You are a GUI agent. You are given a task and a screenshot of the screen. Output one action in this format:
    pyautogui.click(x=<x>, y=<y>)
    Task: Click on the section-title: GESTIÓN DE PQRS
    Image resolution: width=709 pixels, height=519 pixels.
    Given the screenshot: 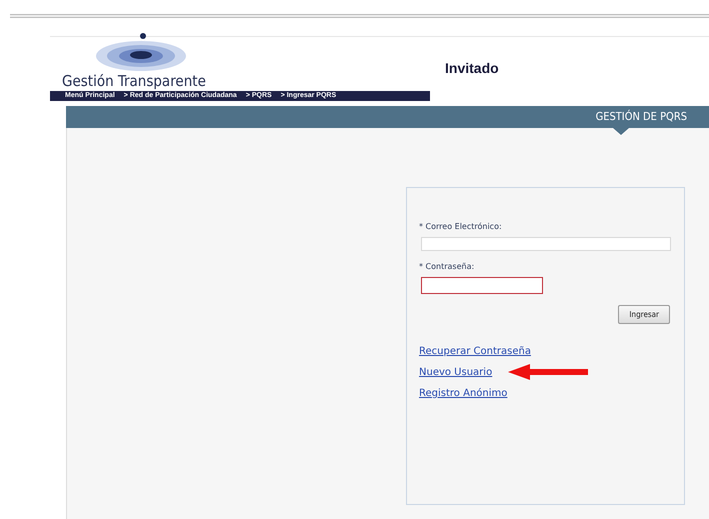 What is the action you would take?
    pyautogui.click(x=641, y=117)
    